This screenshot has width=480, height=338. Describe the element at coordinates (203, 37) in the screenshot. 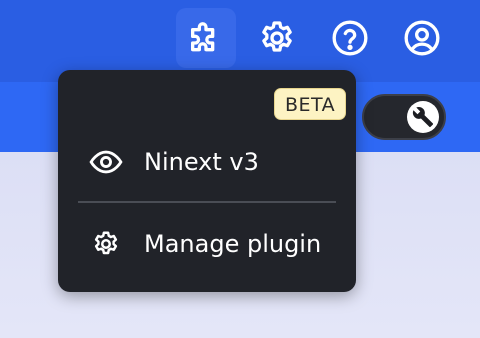

I see `puzzle-icon` at that location.